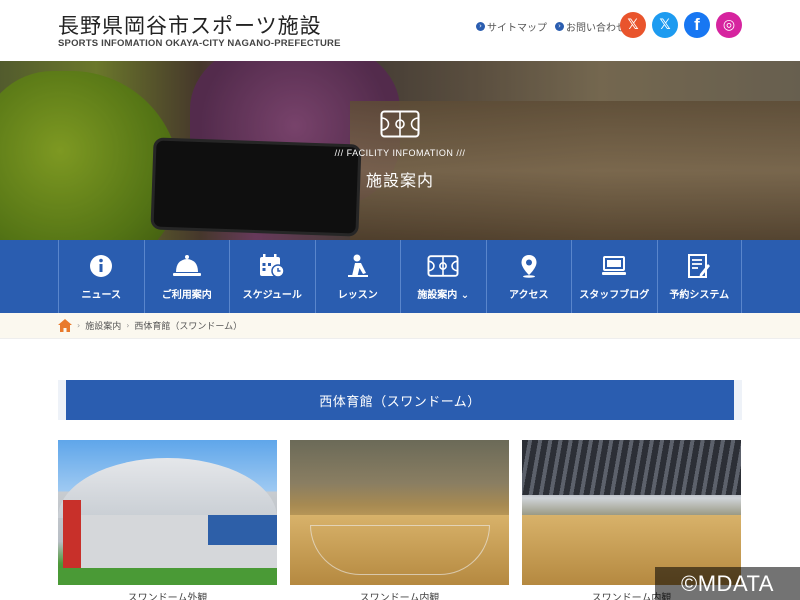 The image size is (800, 600). Describe the element at coordinates (190, 25) in the screenshot. I see `site-title: 長野県岡谷市スポーツ施設` at that location.